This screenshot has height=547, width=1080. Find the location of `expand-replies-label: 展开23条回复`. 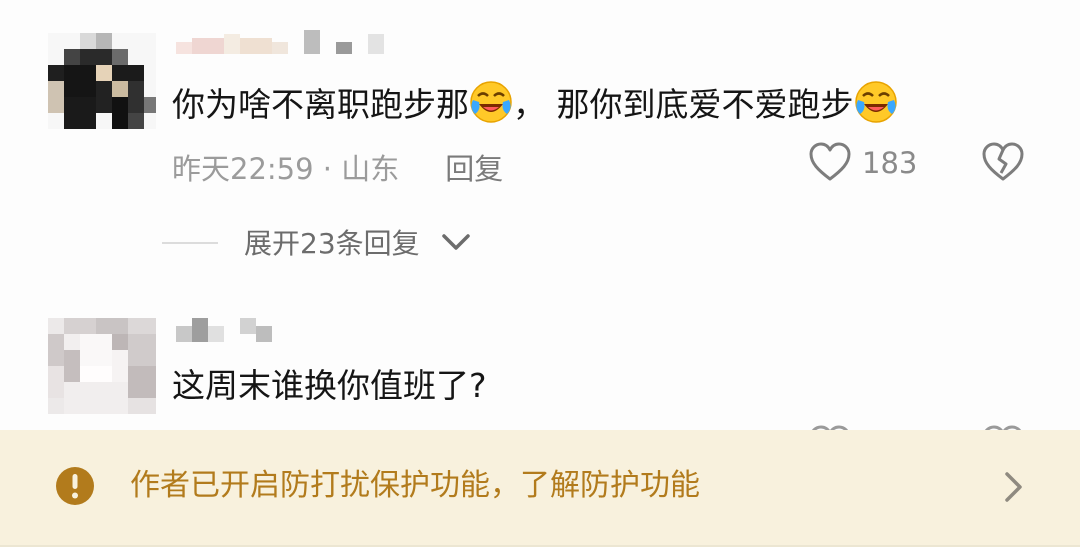

expand-replies-label: 展开23条回复 is located at coordinates (332, 243).